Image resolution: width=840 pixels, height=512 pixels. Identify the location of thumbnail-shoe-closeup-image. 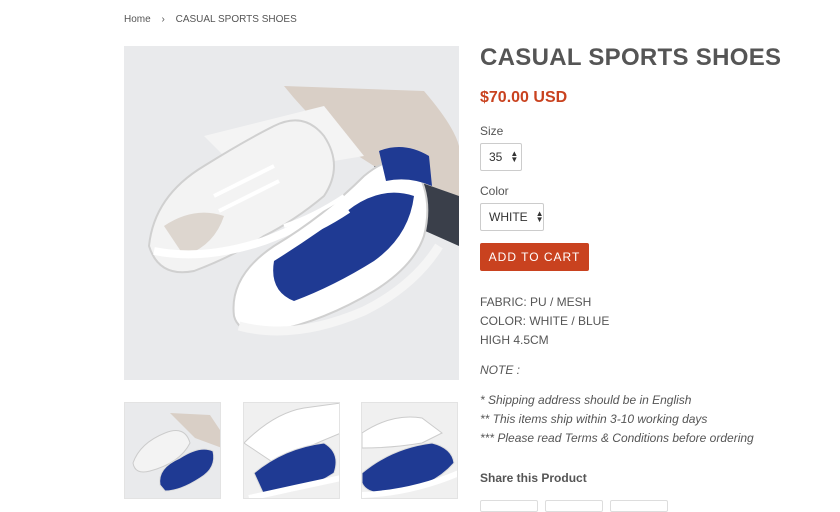
(291, 450).